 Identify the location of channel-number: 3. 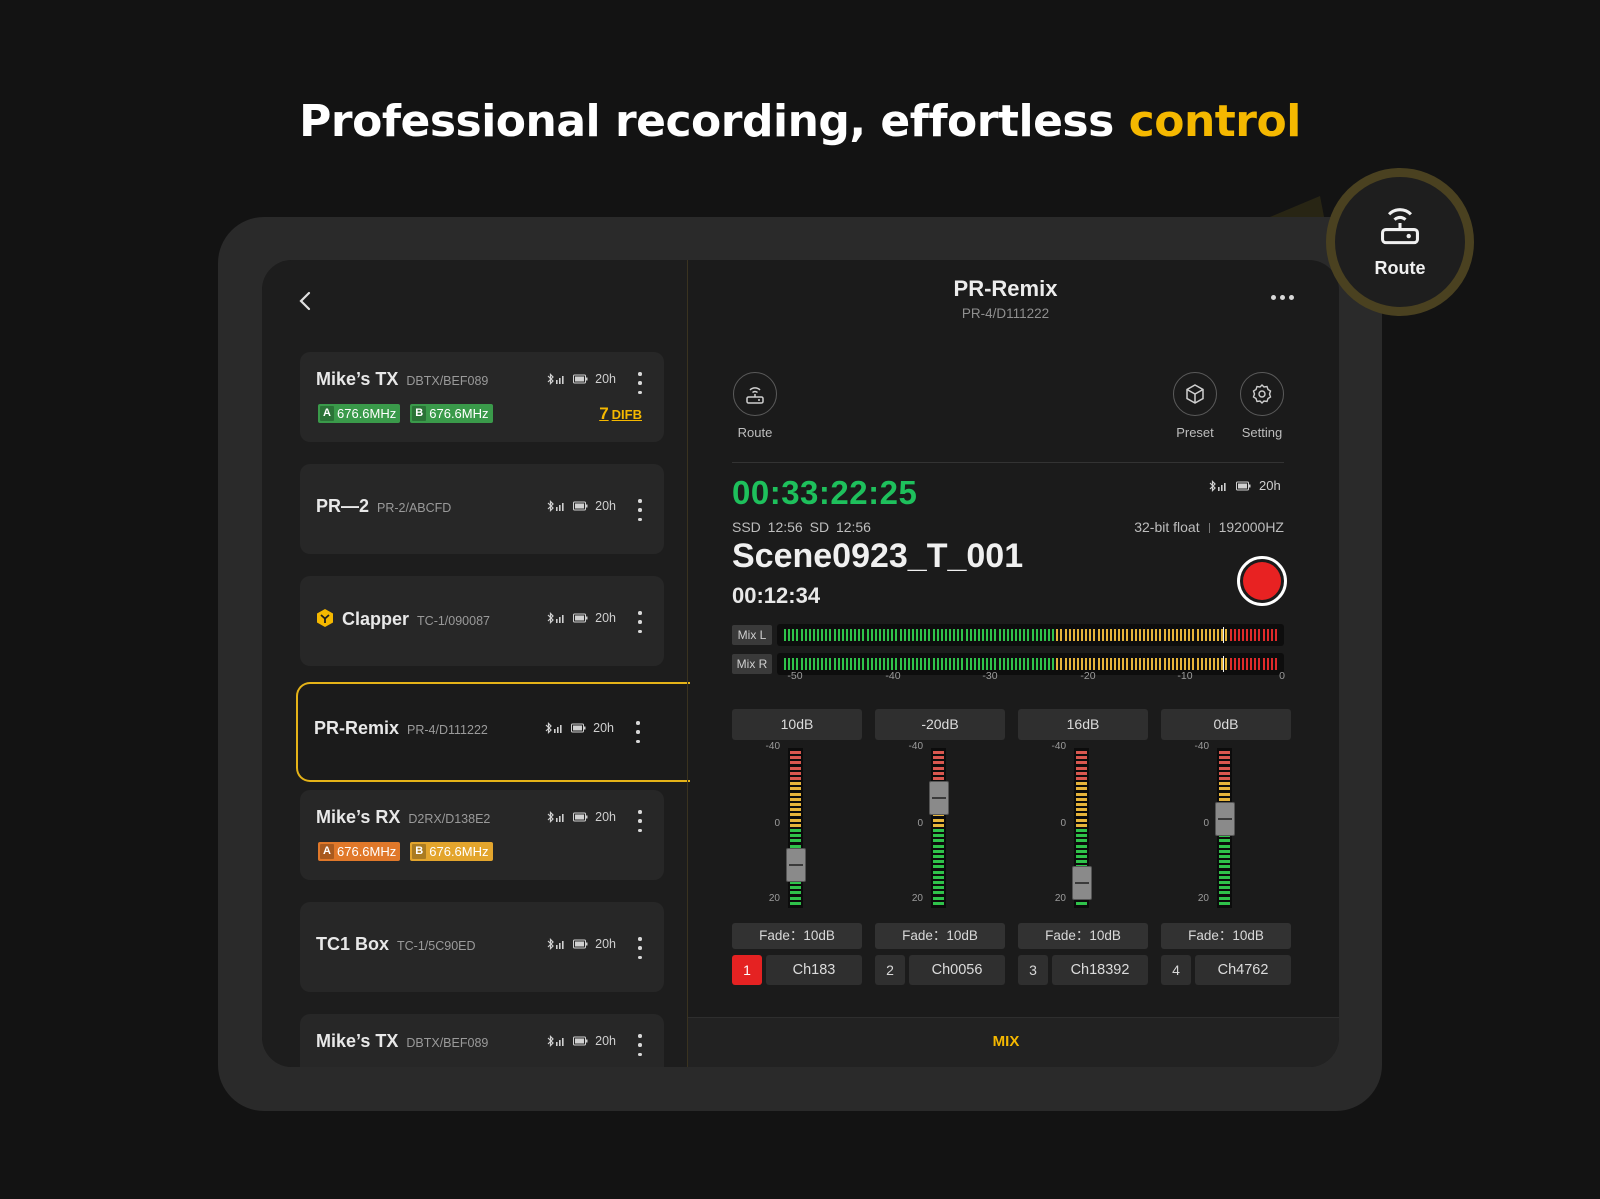
(1033, 970).